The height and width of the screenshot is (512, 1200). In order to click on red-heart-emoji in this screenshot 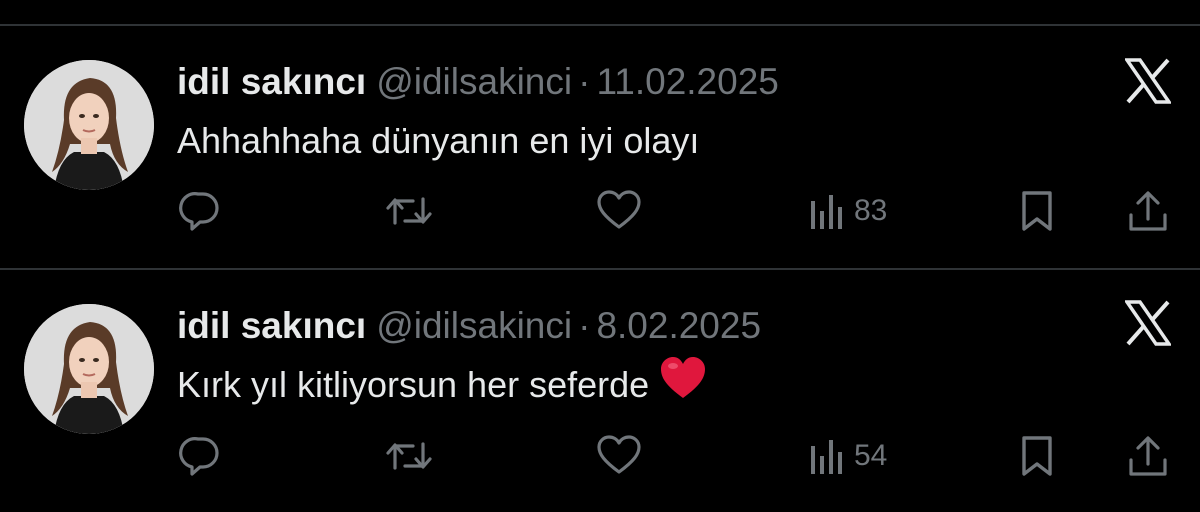, I will do `click(683, 384)`.